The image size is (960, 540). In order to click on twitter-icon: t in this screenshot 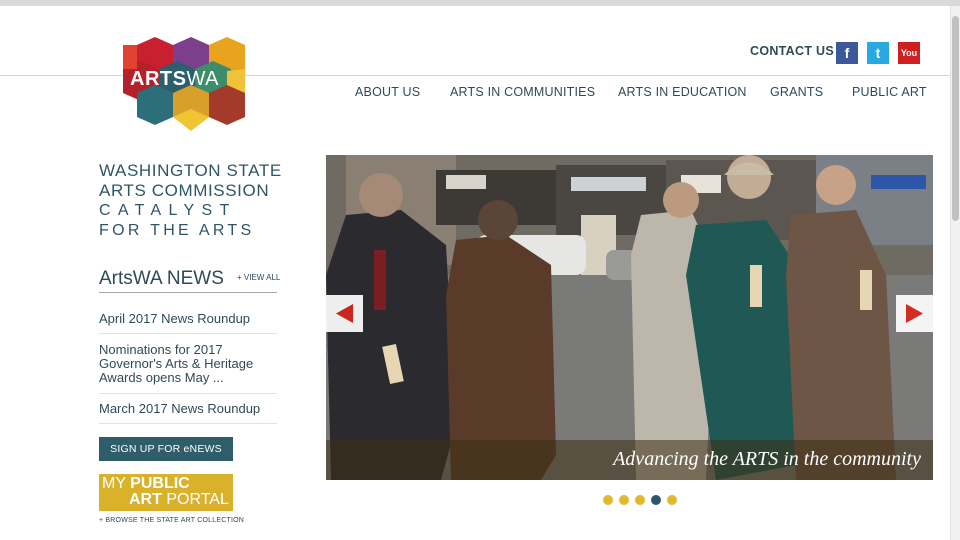, I will do `click(878, 53)`.